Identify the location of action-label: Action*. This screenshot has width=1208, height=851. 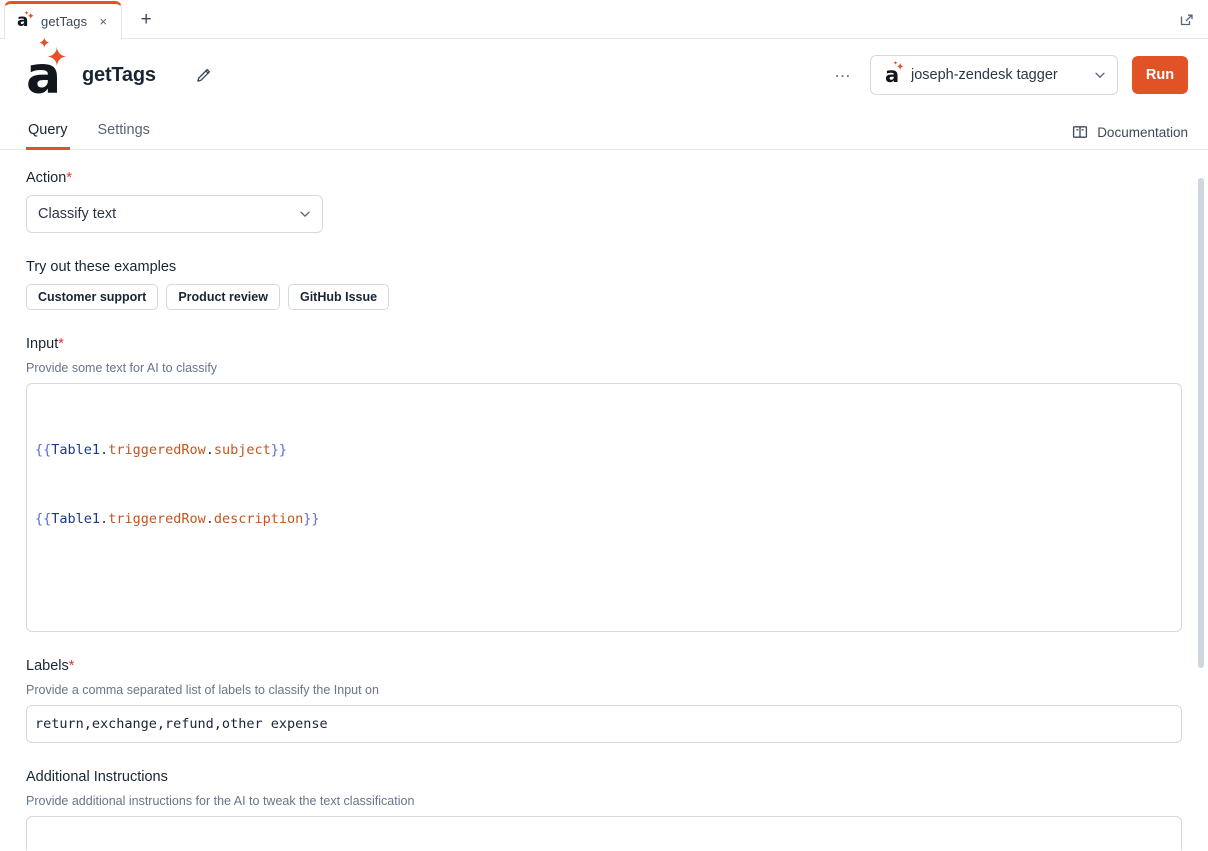
(49, 178).